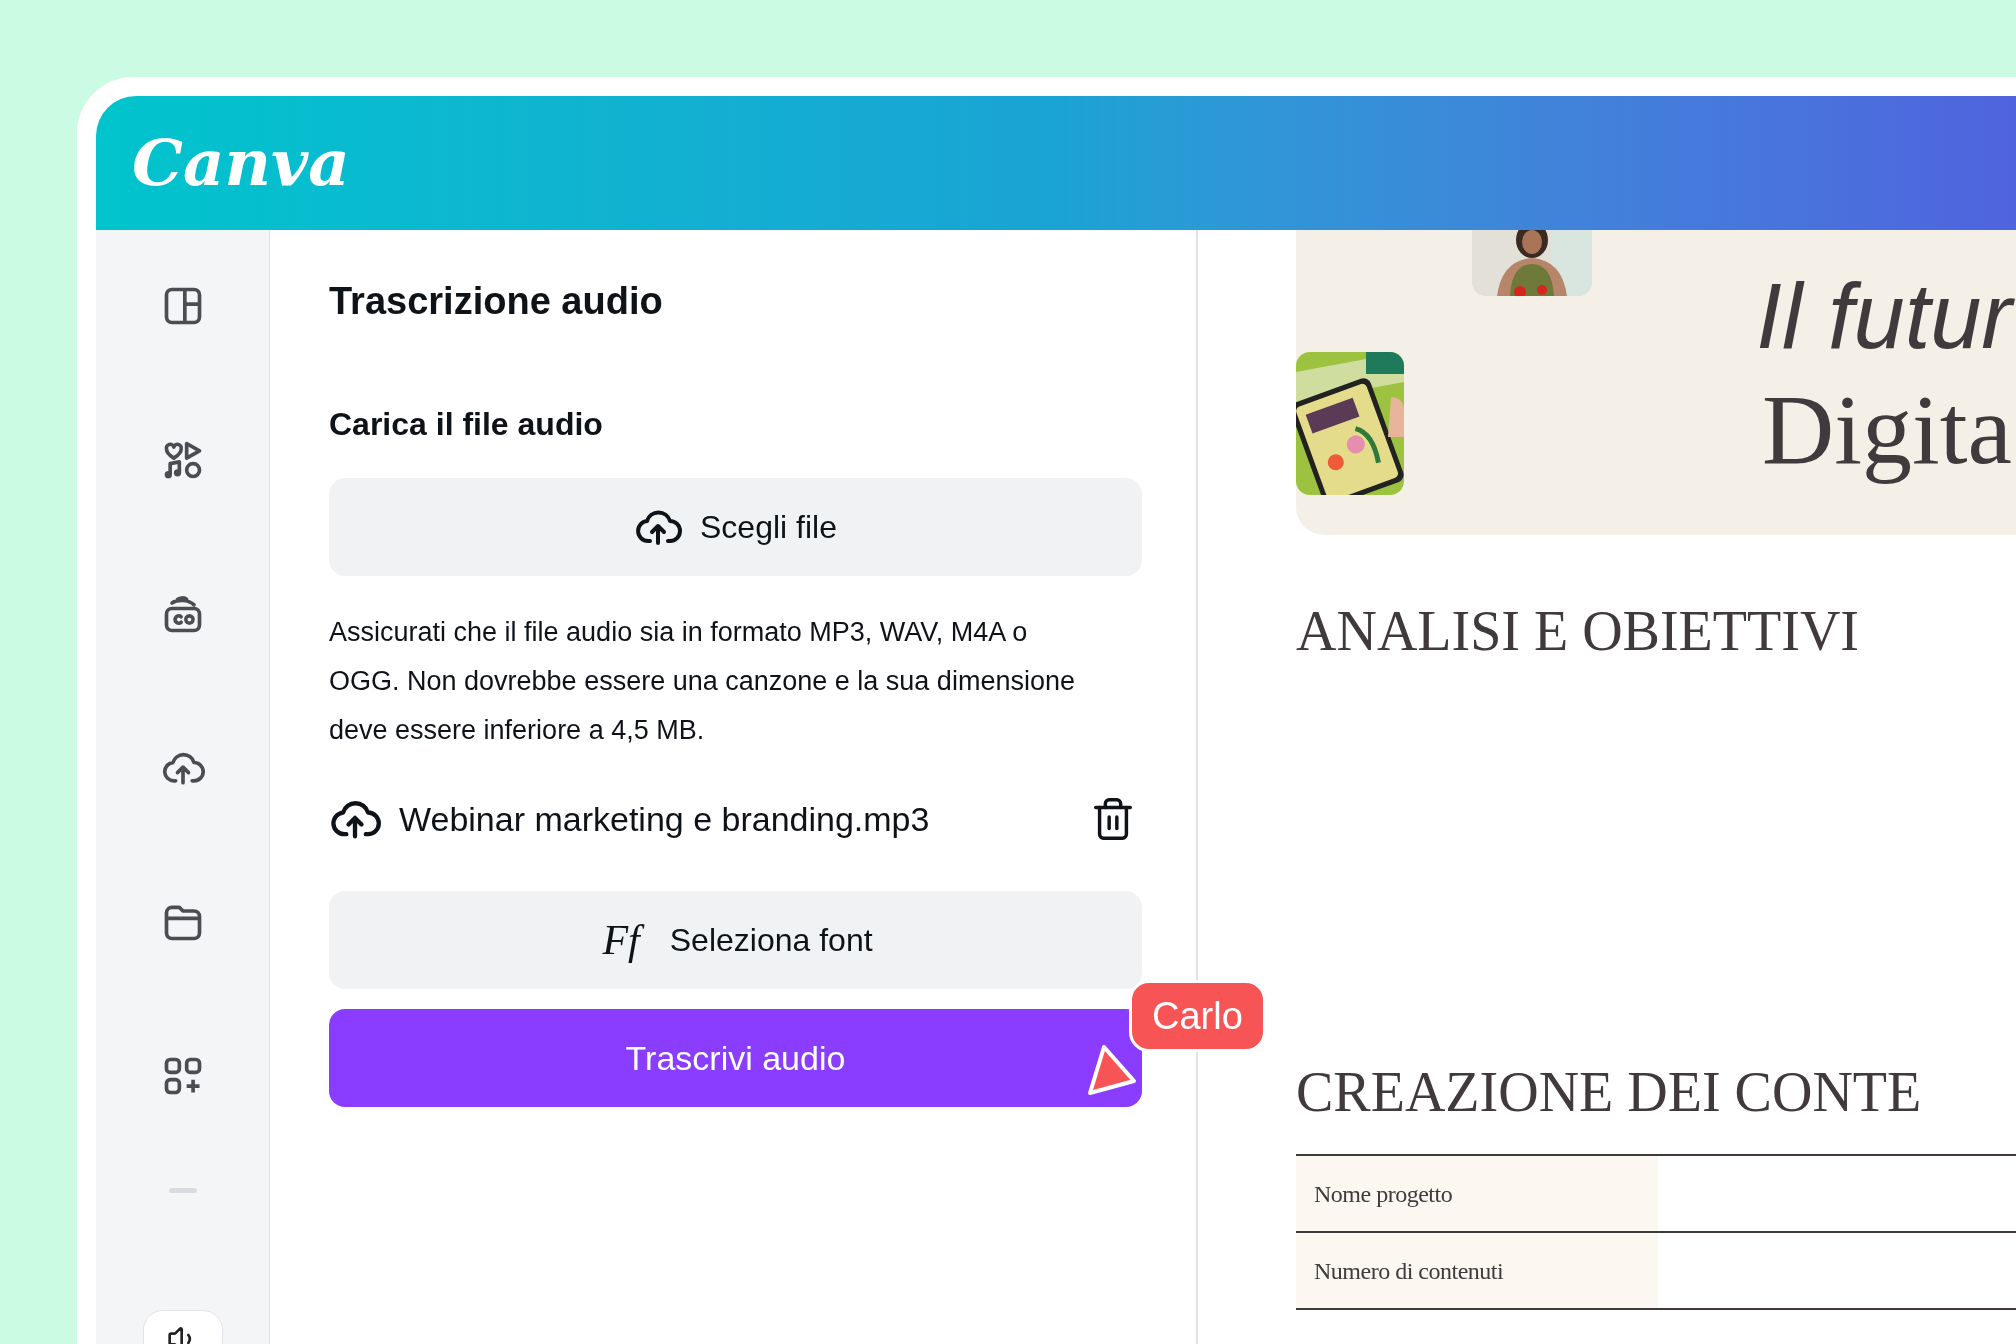  What do you see at coordinates (665, 819) in the screenshot?
I see `file-name: Webinar marketing e branding.mp3` at bounding box center [665, 819].